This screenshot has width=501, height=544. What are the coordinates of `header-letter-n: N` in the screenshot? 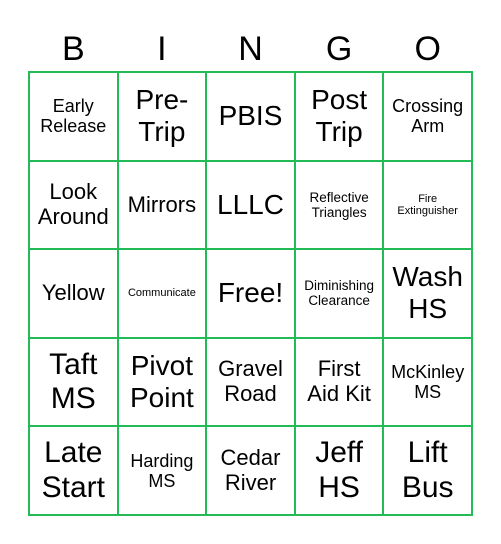 It's located at (250, 49).